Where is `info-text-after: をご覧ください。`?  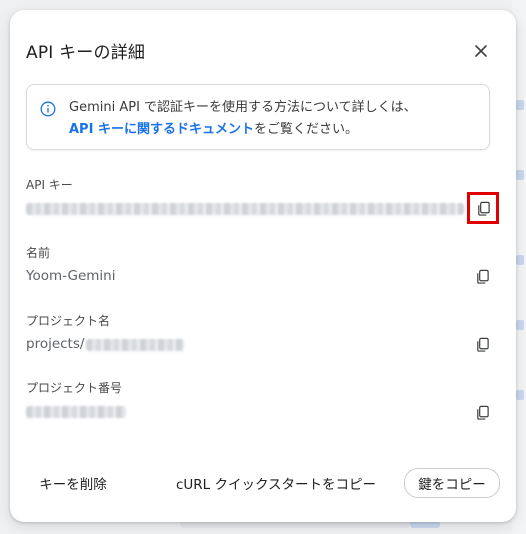 info-text-after: をご覧ください。 is located at coordinates (305, 129).